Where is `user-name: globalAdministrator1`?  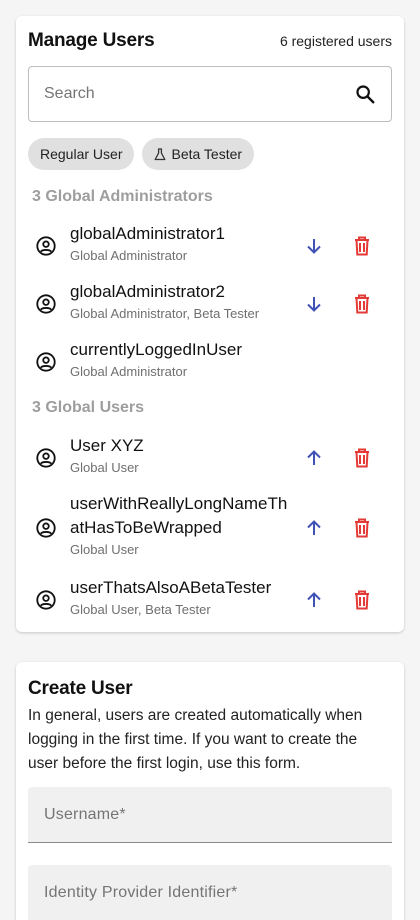 user-name: globalAdministrator1 is located at coordinates (147, 233).